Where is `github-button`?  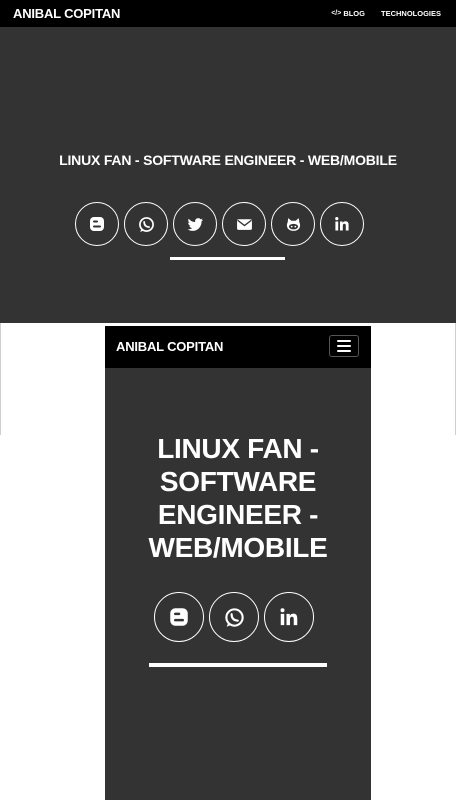 github-button is located at coordinates (293, 224).